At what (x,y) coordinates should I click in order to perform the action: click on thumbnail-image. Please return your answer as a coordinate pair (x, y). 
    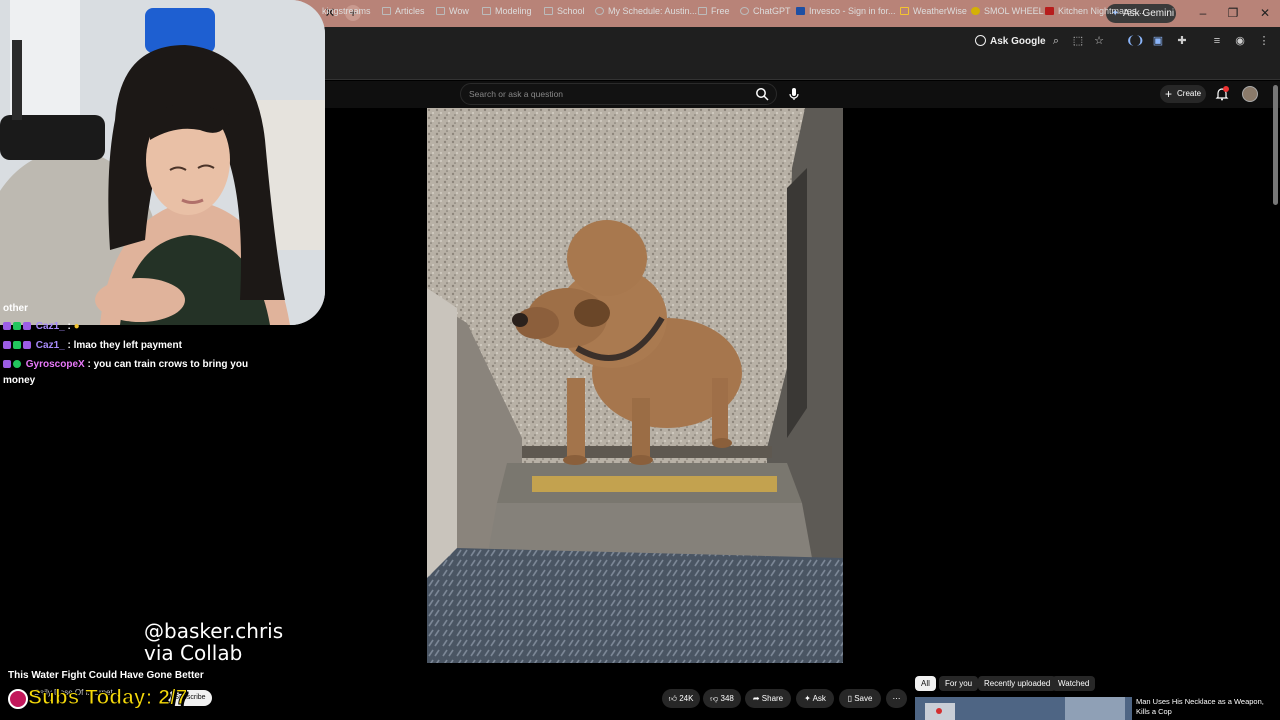
    Looking at the image, I should click on (1023, 708).